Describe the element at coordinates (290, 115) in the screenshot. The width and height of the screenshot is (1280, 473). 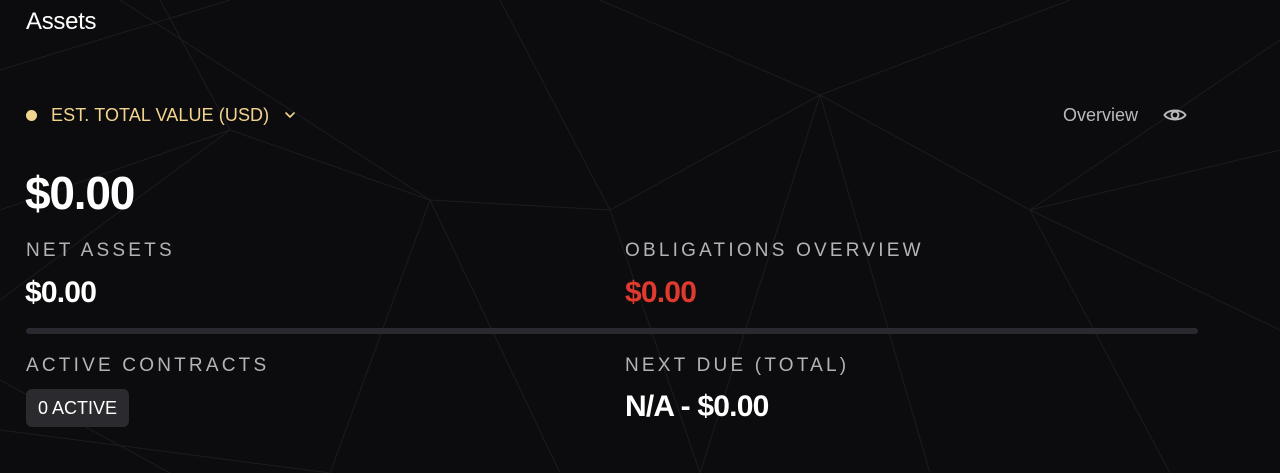
I see `chevron-down-icon` at that location.